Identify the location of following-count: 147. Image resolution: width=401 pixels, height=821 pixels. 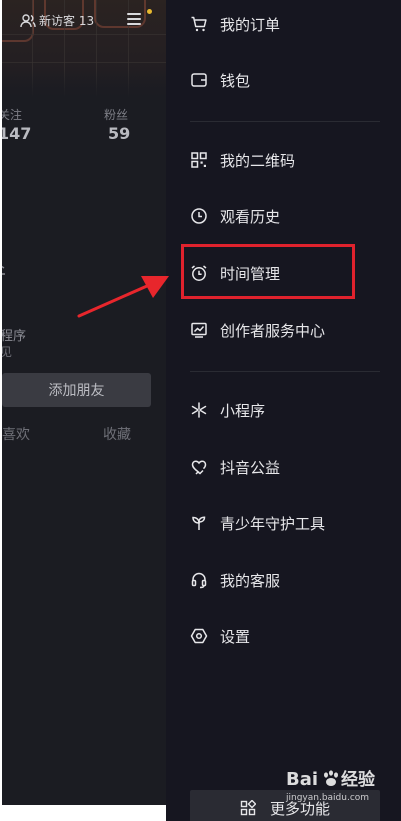
(16, 133).